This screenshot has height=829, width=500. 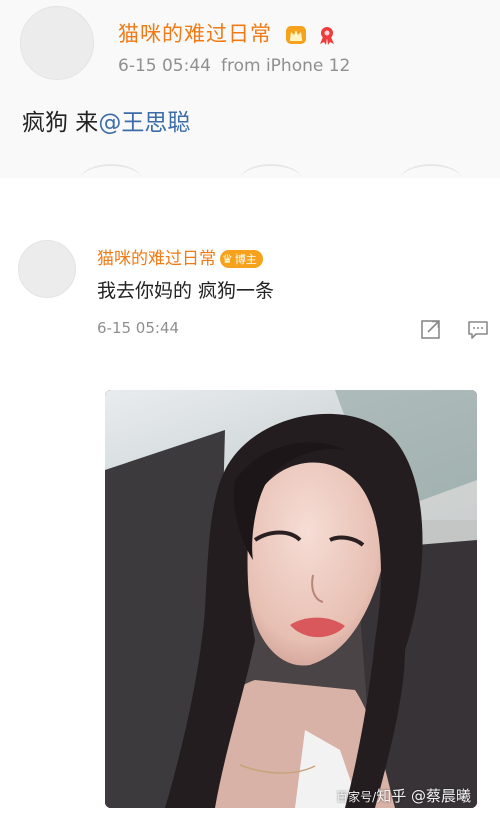 What do you see at coordinates (60, 123) in the screenshot?
I see `post-text-prefix: 疯狗 来` at bounding box center [60, 123].